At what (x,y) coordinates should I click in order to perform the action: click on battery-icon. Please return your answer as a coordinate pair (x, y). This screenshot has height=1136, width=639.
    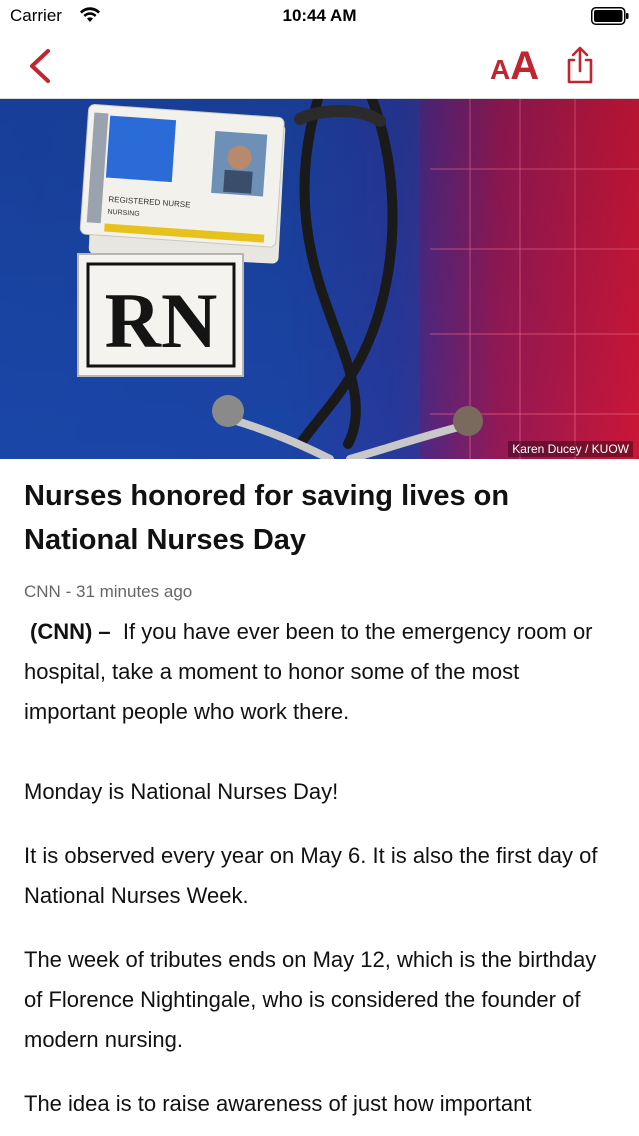
    Looking at the image, I should click on (610, 16).